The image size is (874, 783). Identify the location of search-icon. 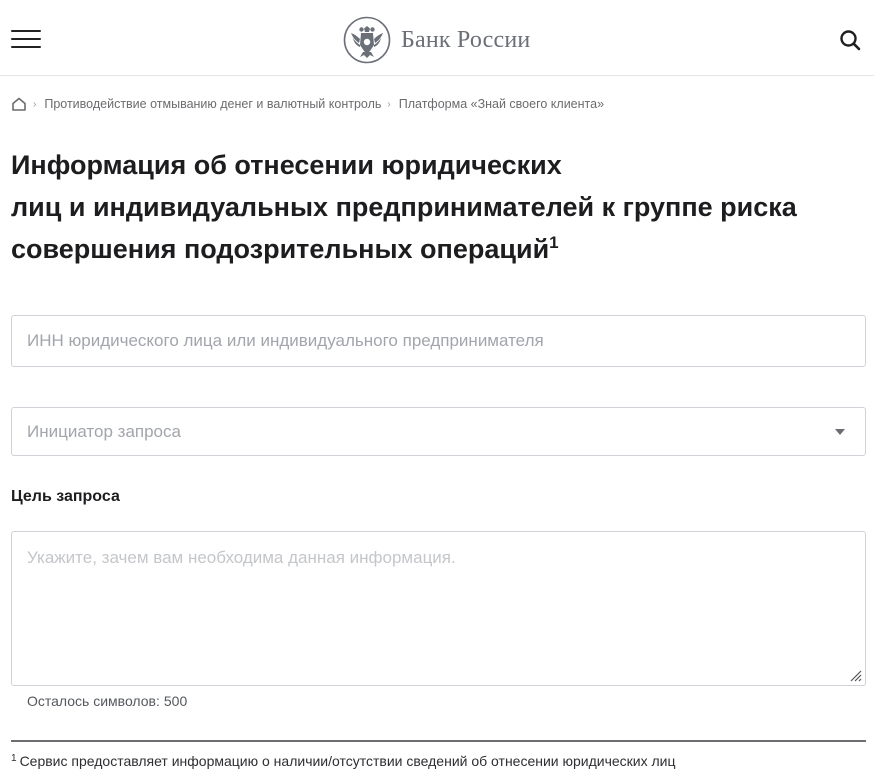
(850, 40).